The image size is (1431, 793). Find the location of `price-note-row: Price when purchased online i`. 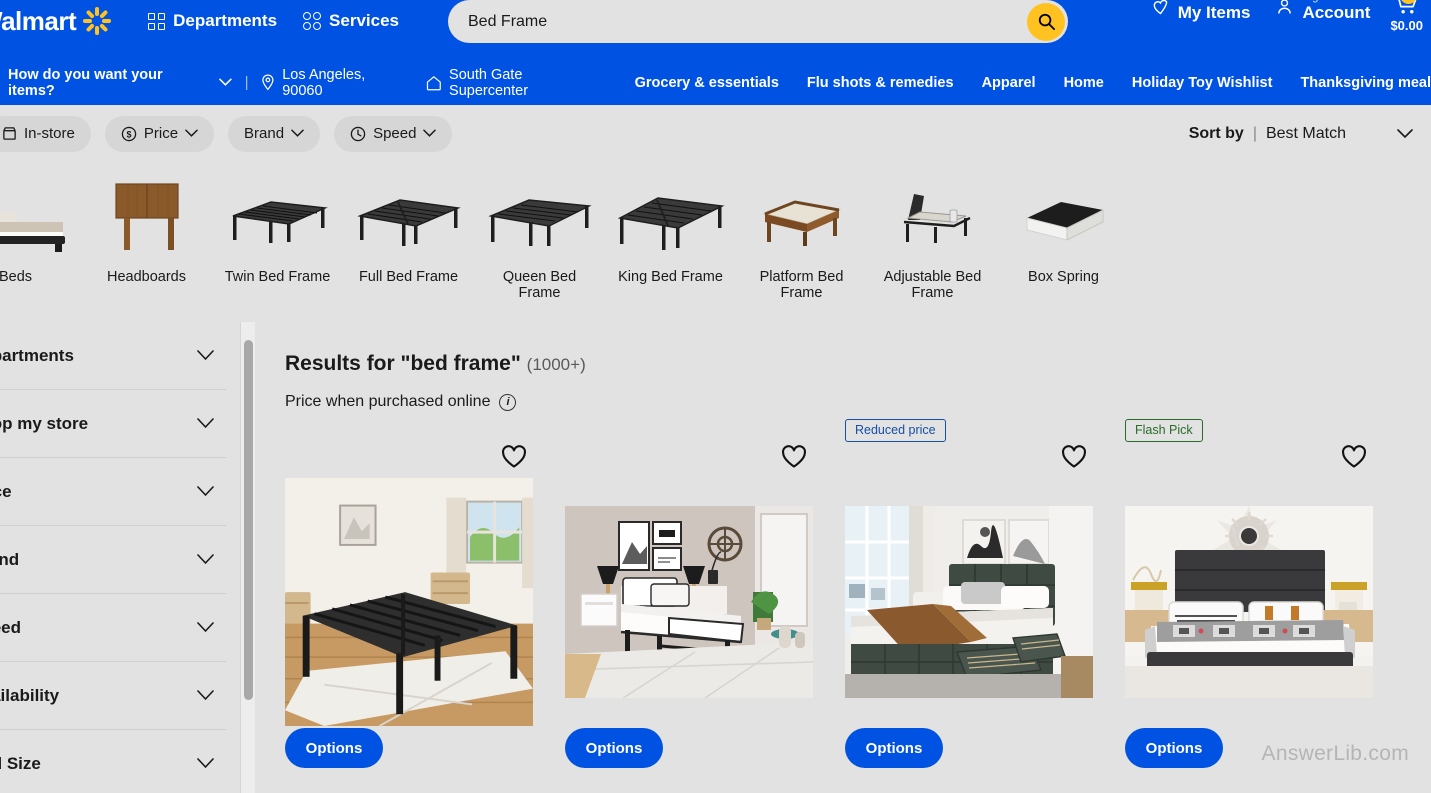

price-note-row: Price when purchased online i is located at coordinates (858, 402).